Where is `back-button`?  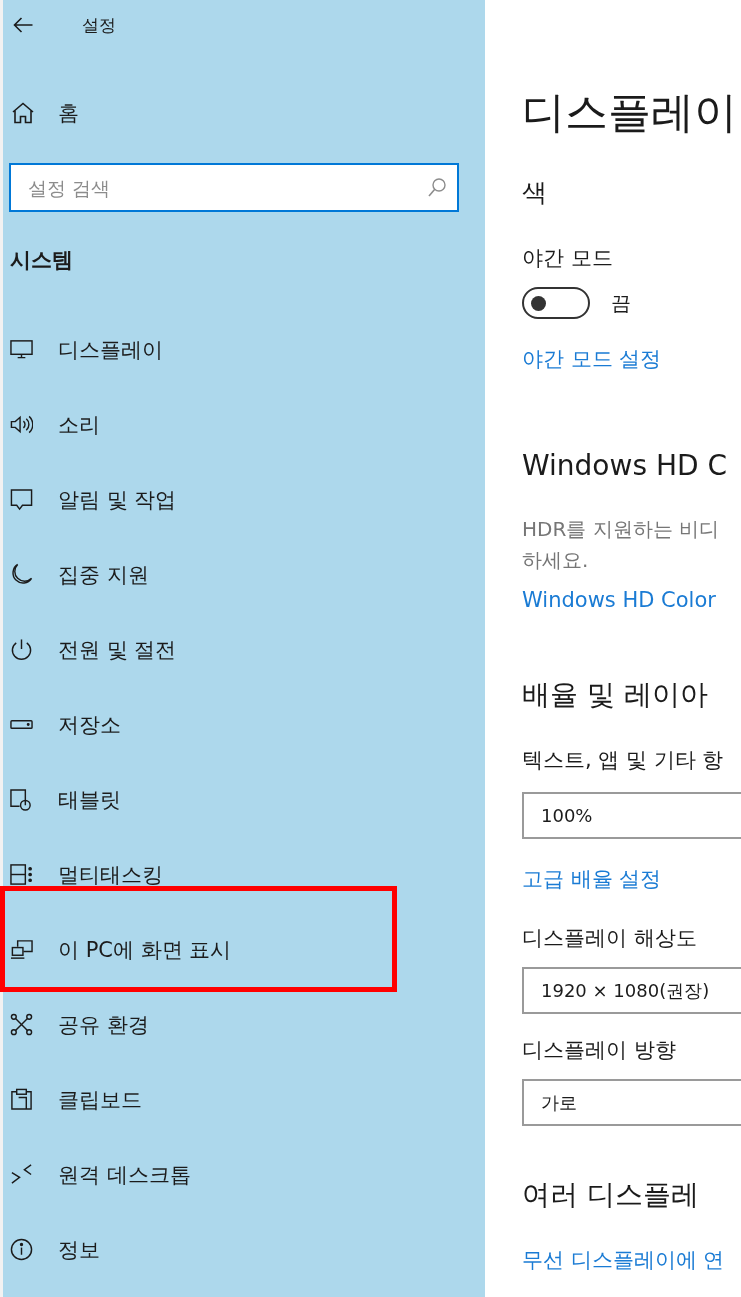
back-button is located at coordinates (23, 25).